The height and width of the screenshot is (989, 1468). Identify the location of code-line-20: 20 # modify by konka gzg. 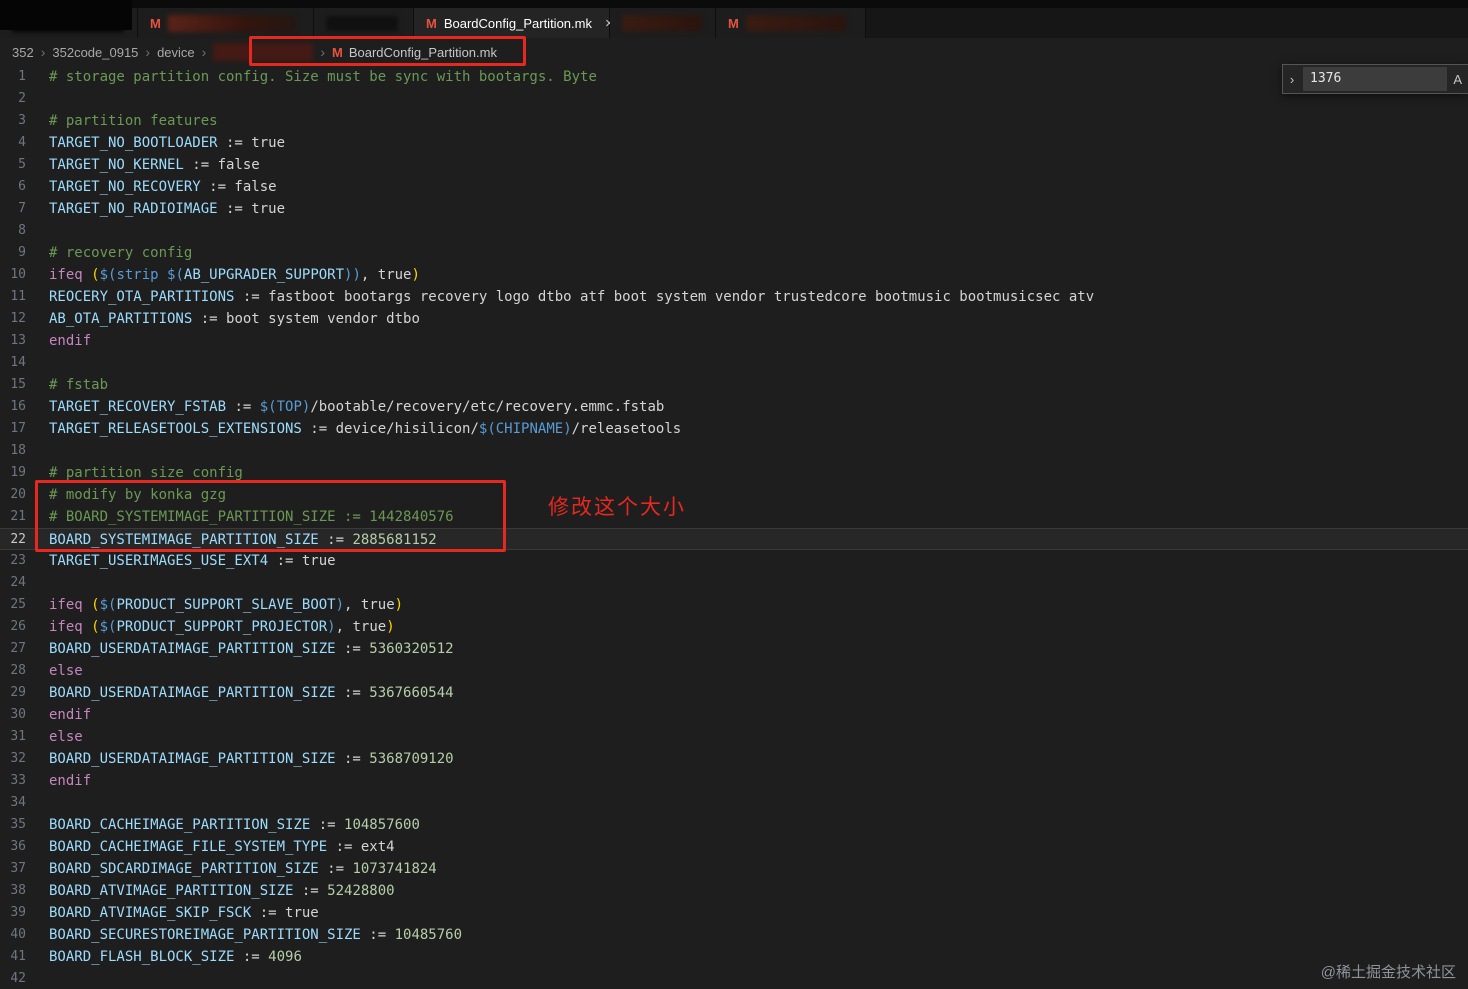
(734, 495).